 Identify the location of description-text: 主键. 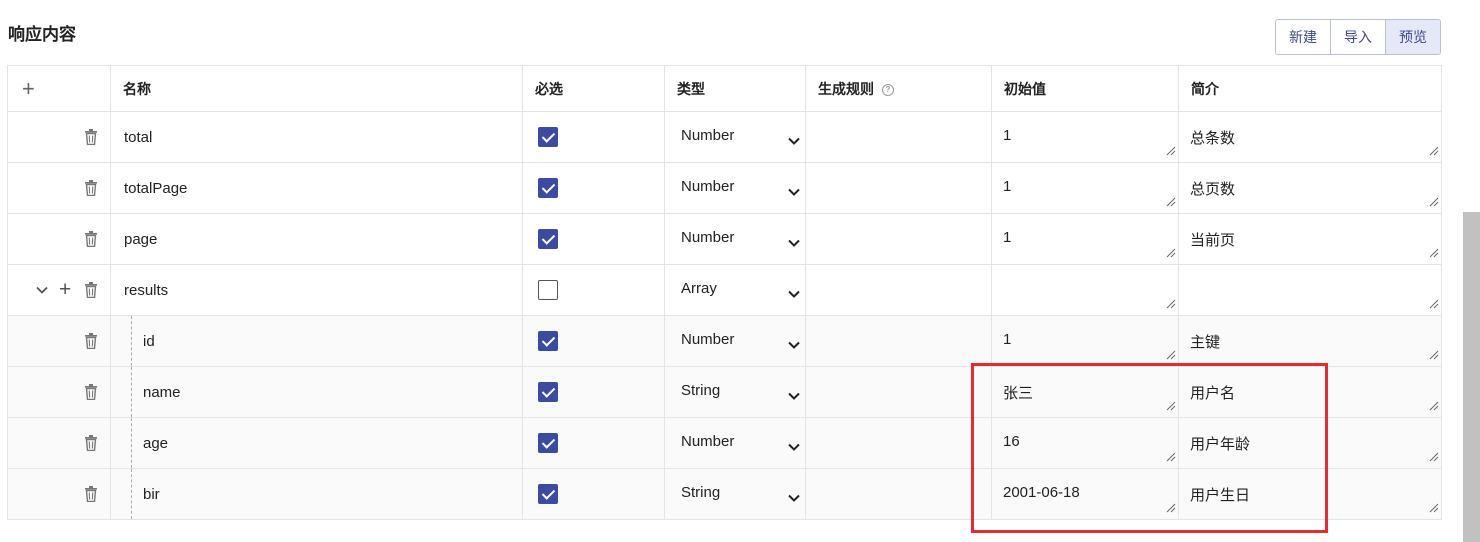
(1205, 342).